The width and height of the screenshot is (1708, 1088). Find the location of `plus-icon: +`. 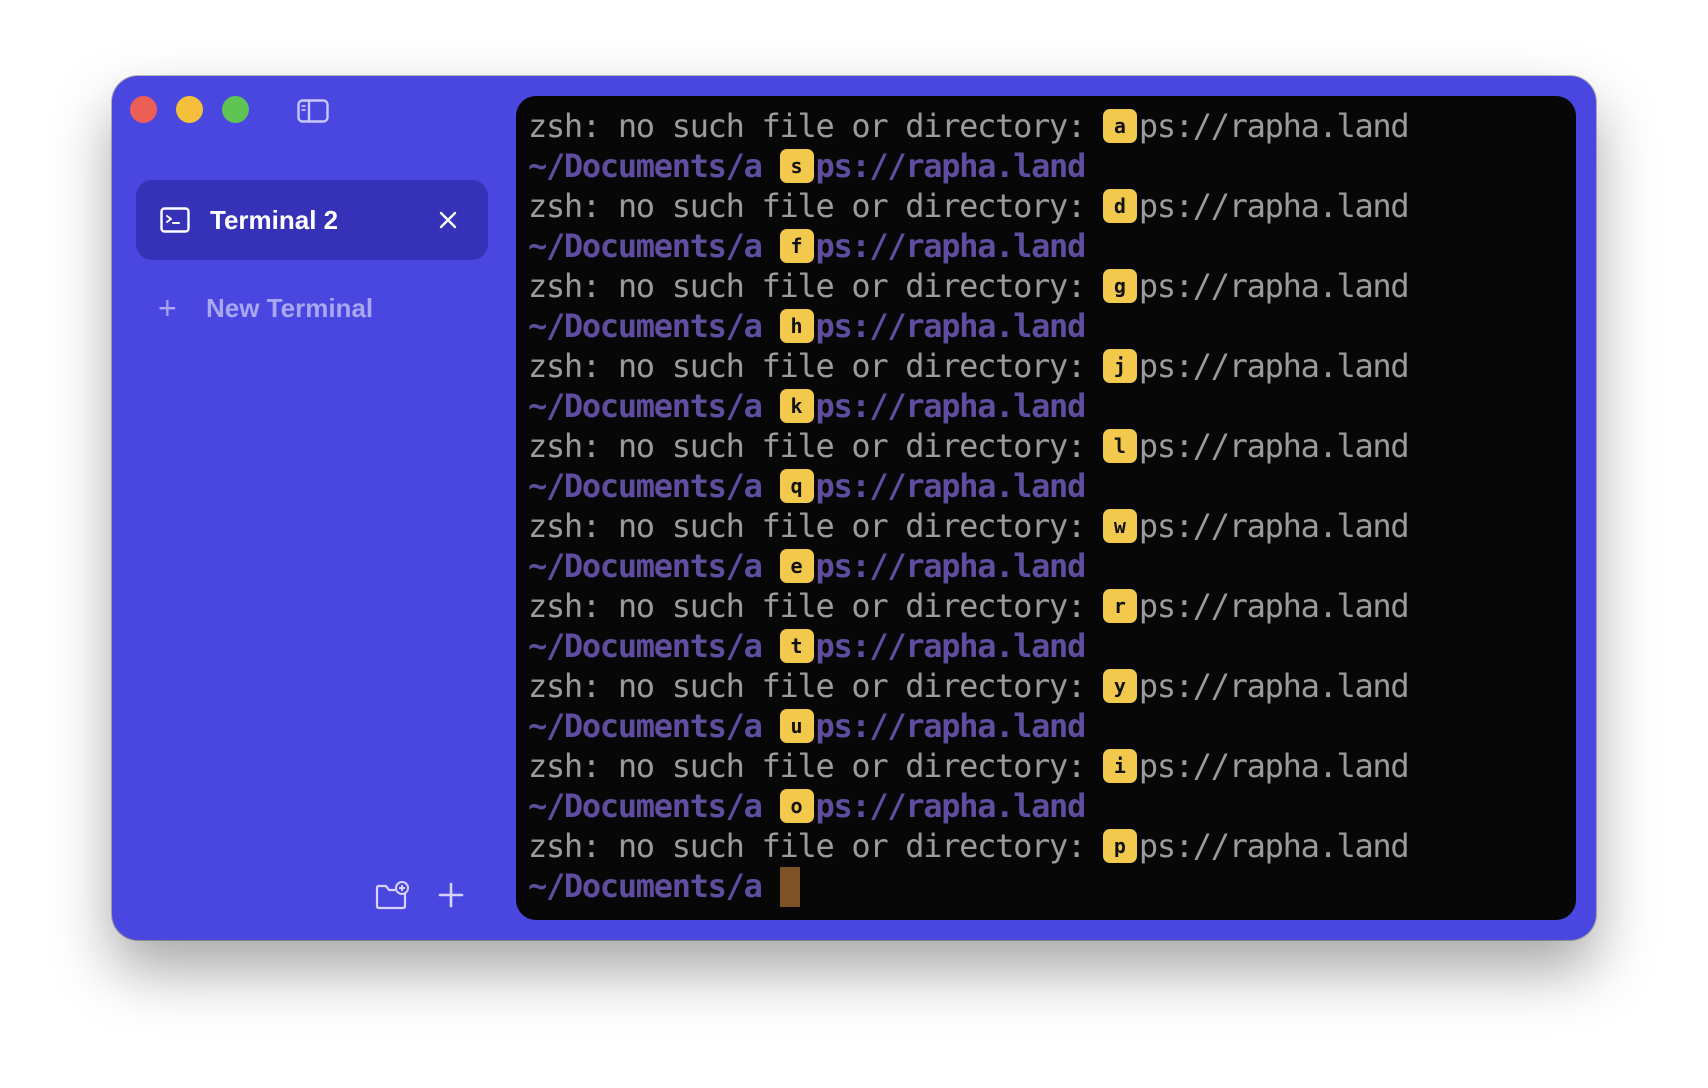

plus-icon: + is located at coordinates (167, 308).